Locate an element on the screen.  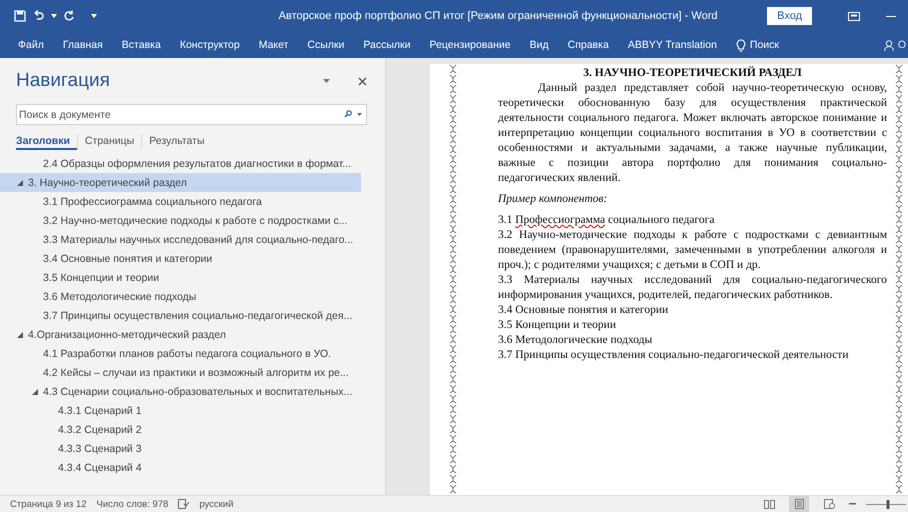
share-button: О is located at coordinates (895, 45).